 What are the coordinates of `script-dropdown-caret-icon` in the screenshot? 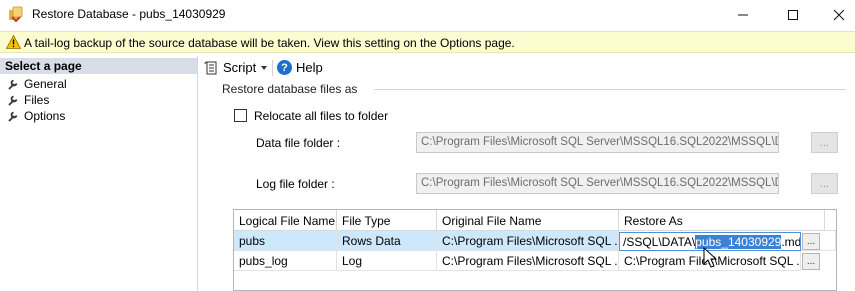 It's located at (264, 68).